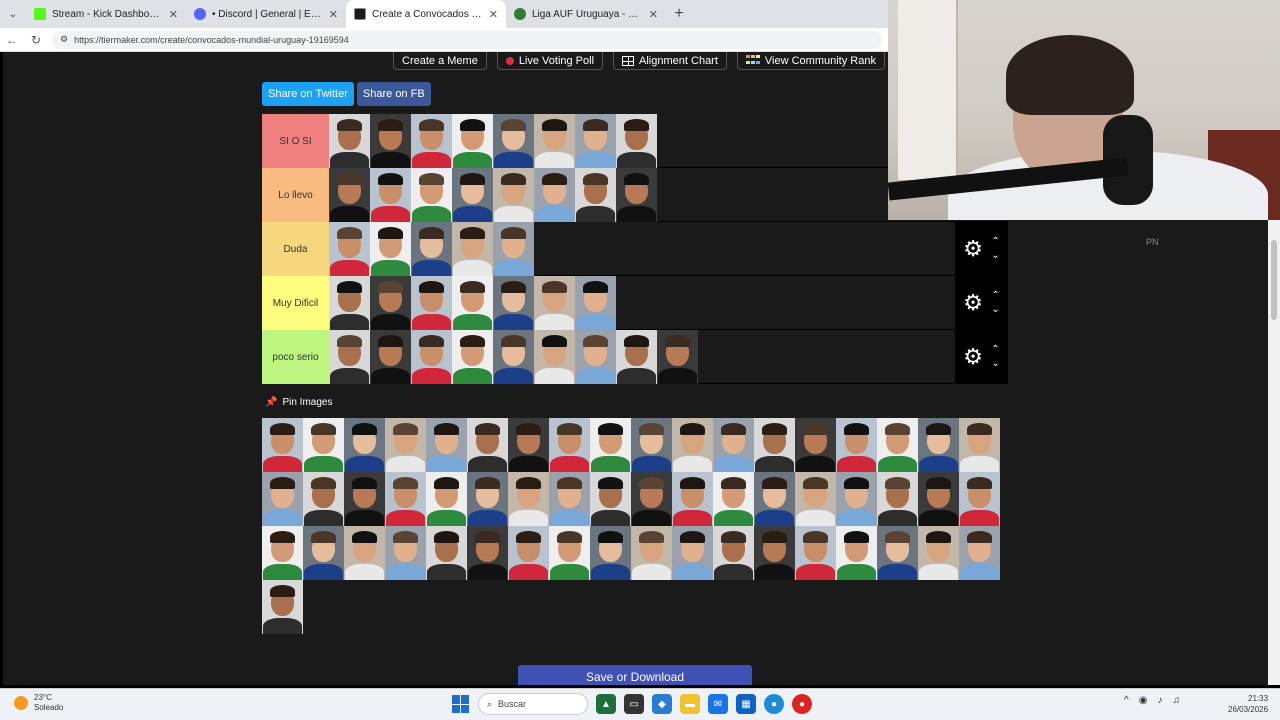 The width and height of the screenshot is (1280, 720). I want to click on chrome-icon: ●, so click(774, 704).